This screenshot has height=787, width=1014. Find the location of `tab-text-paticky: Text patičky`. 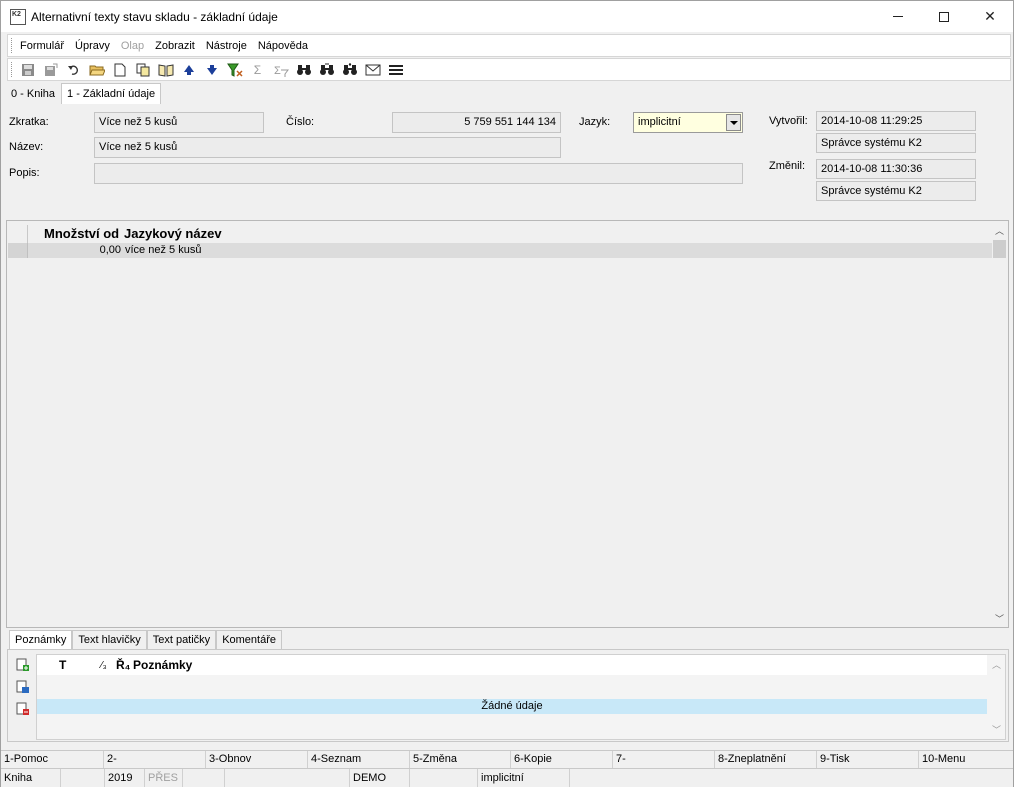

tab-text-paticky: Text patičky is located at coordinates (181, 639).